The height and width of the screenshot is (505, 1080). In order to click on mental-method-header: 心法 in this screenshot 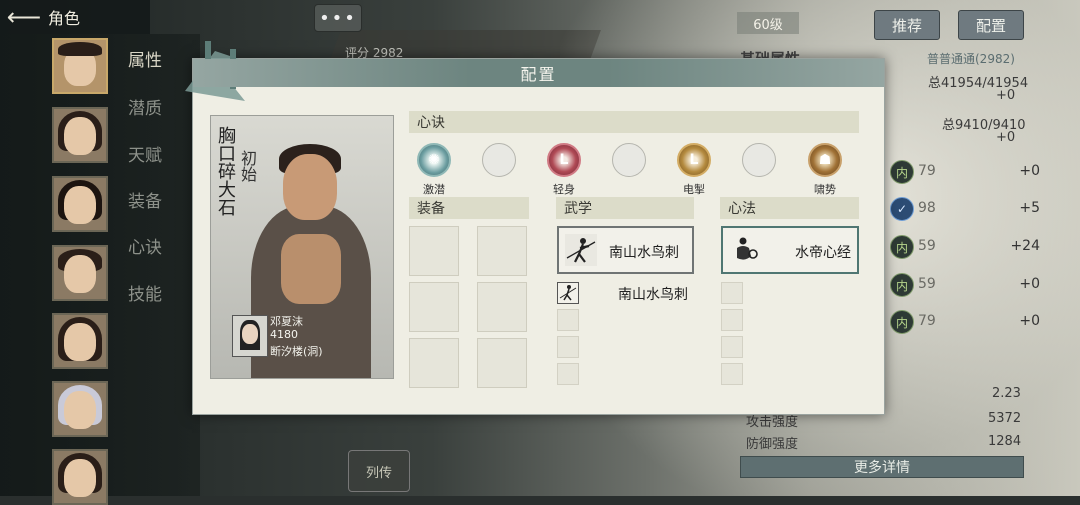, I will do `click(789, 208)`.